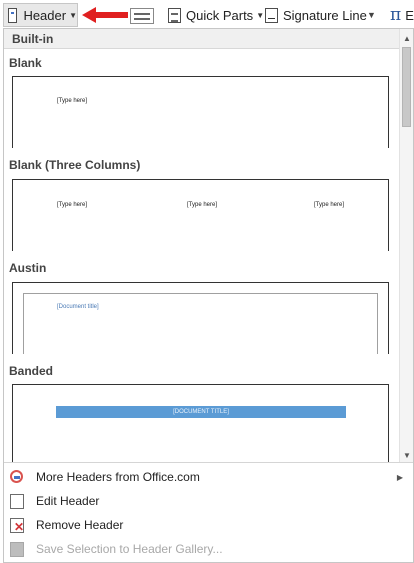 This screenshot has width=414, height=563. What do you see at coordinates (407, 38) in the screenshot?
I see `scroll-up-icon: ▲` at bounding box center [407, 38].